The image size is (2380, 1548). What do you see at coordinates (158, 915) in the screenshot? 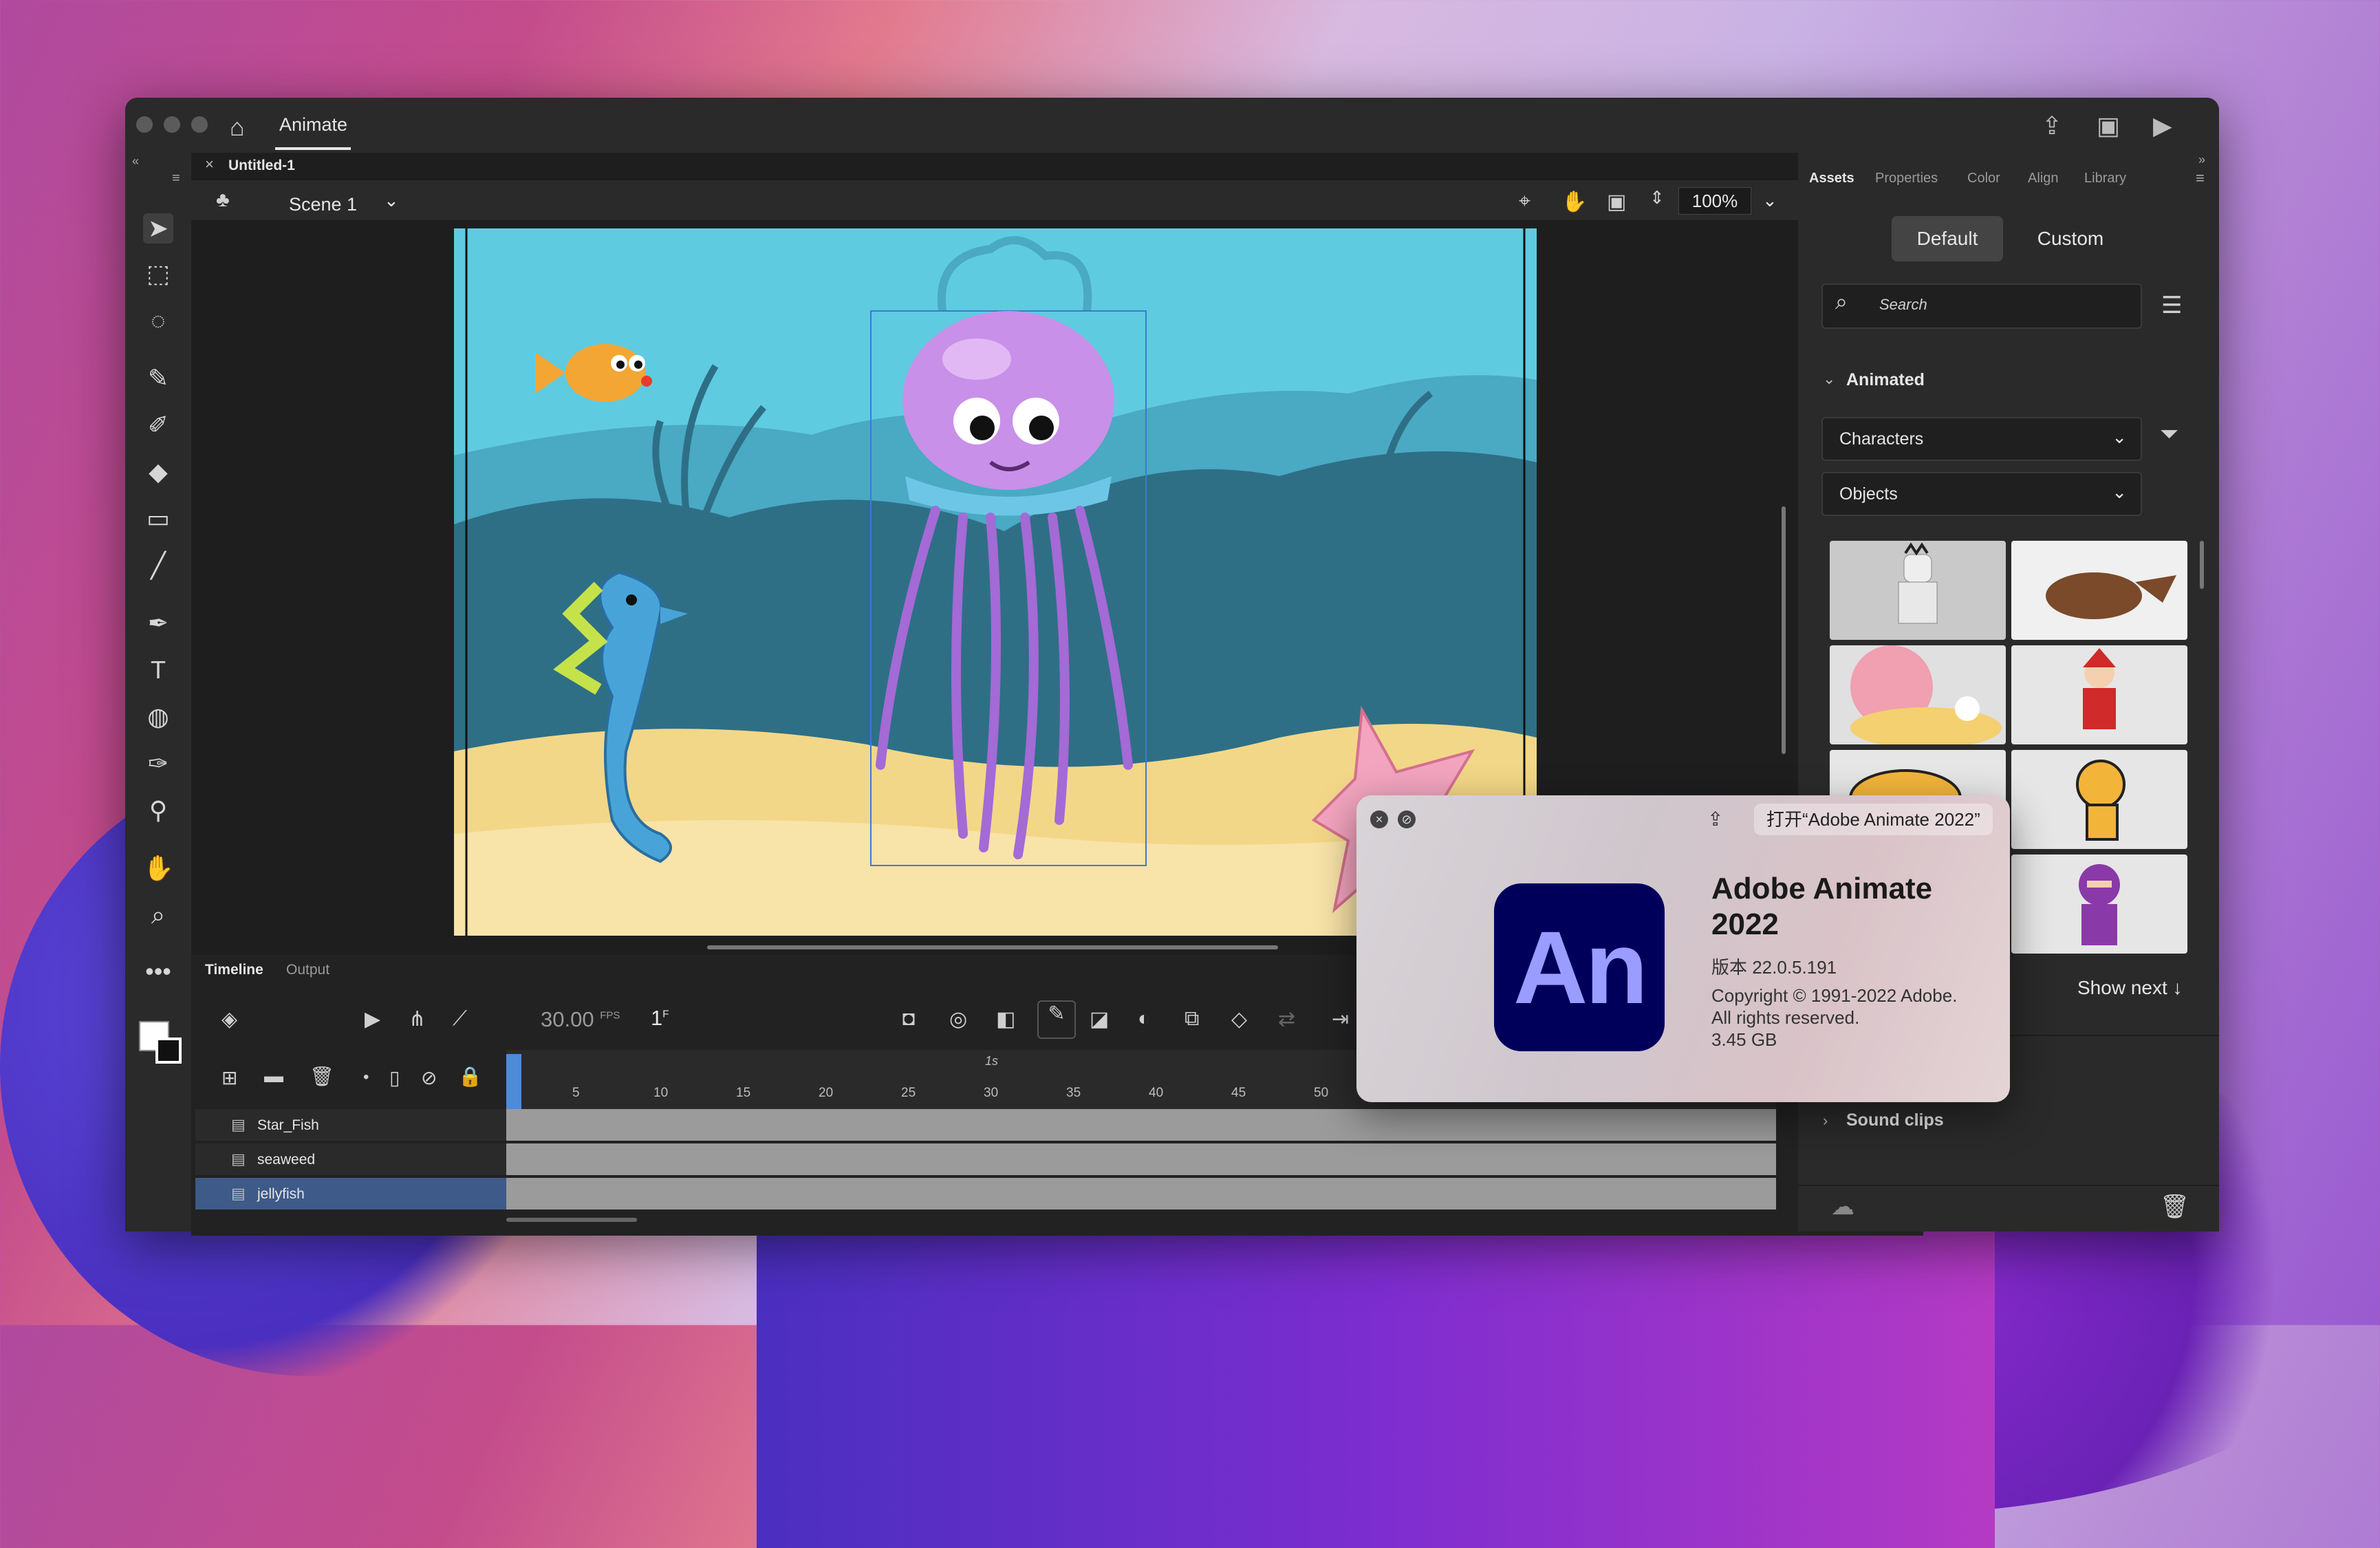
I see `zoom-tool-icon: ⌕` at bounding box center [158, 915].